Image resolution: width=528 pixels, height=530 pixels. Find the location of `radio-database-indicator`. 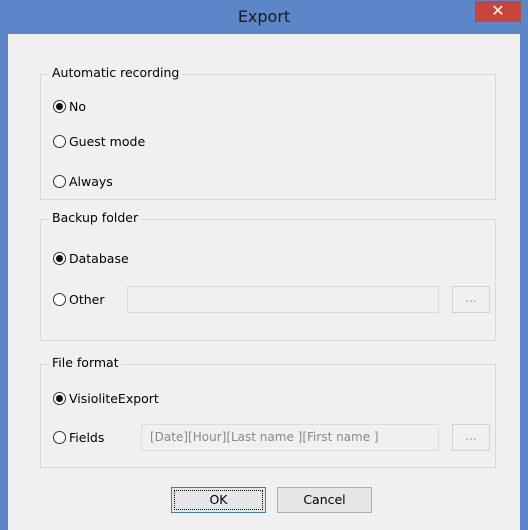

radio-database-indicator is located at coordinates (59, 258).